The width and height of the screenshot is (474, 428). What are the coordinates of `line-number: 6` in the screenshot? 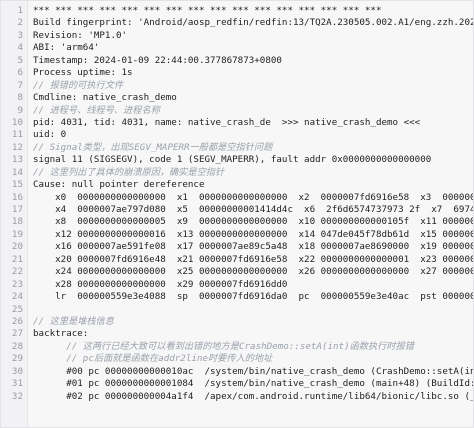 It's located at (20, 73).